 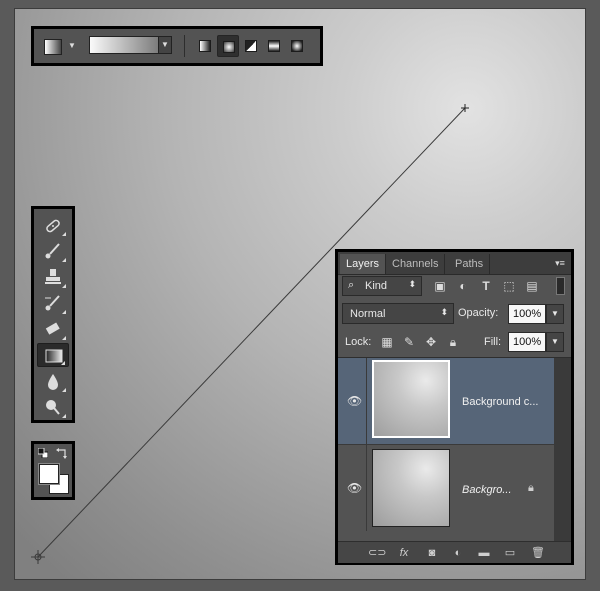 What do you see at coordinates (228, 46) in the screenshot?
I see `radial-gradient-icon` at bounding box center [228, 46].